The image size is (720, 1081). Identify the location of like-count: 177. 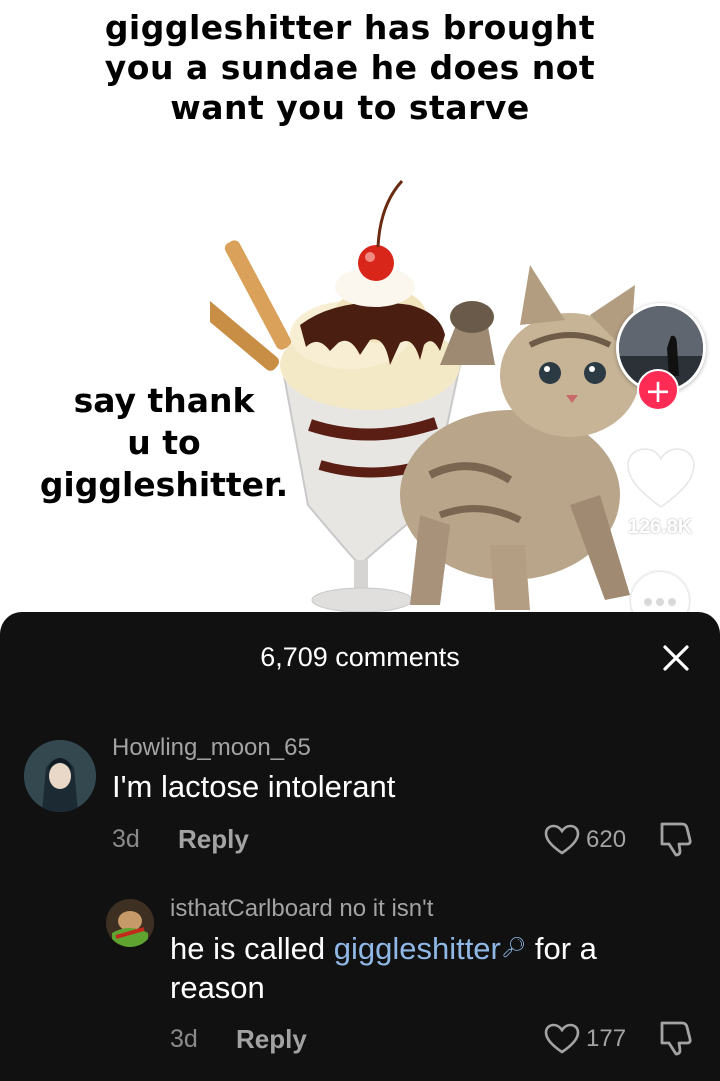
(606, 1038).